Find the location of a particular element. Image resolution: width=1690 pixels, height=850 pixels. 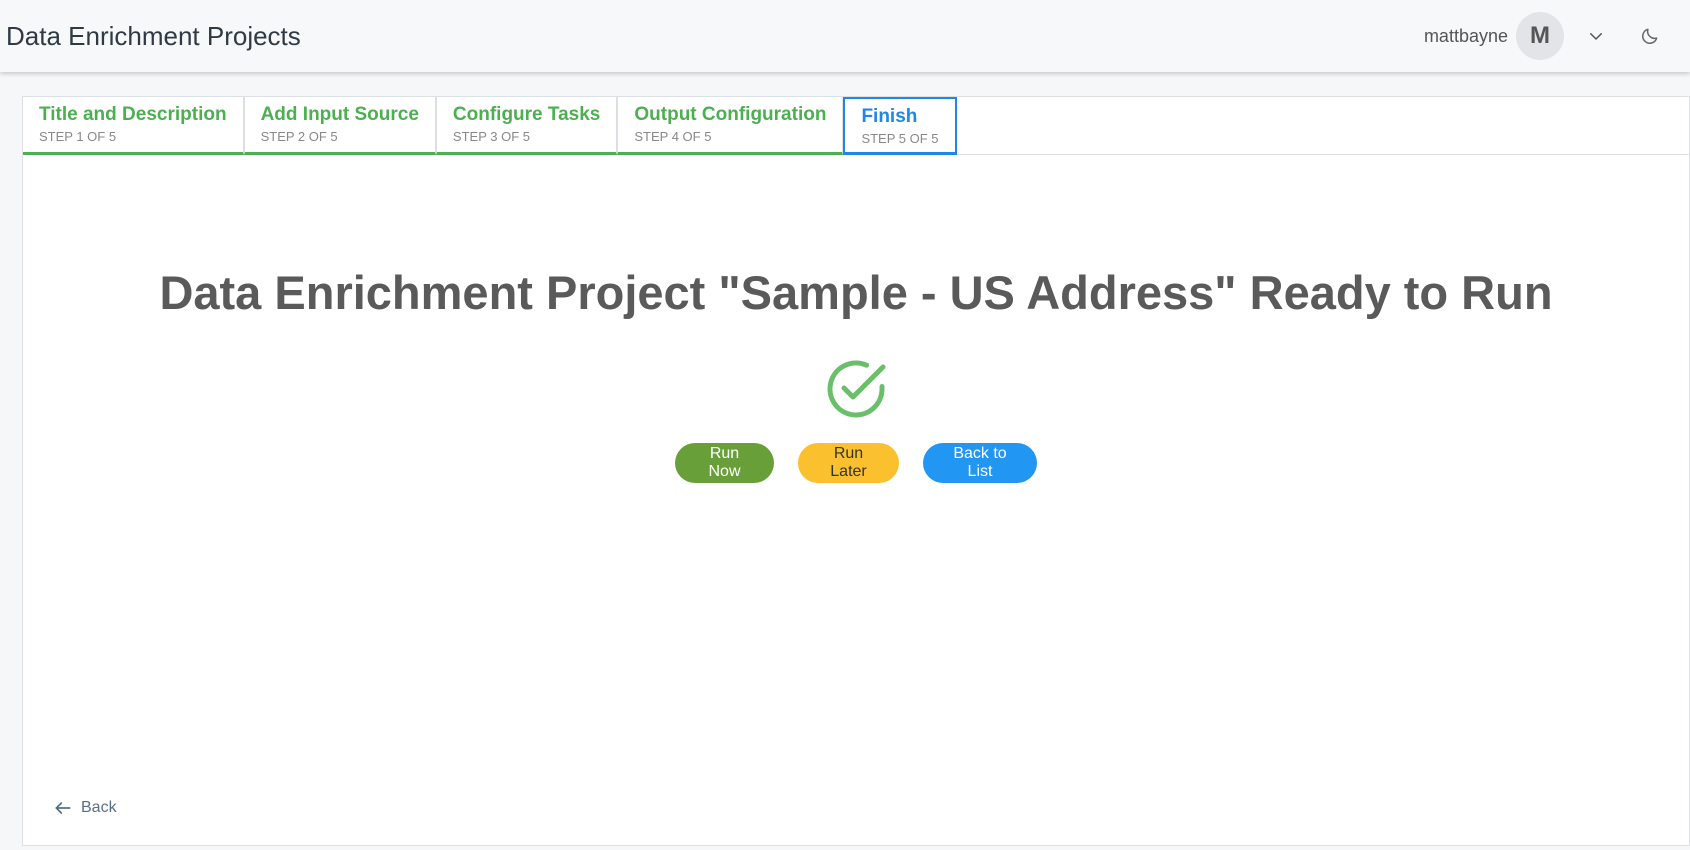

step-subtitle: STEP 3 OF 5 is located at coordinates (491, 136).